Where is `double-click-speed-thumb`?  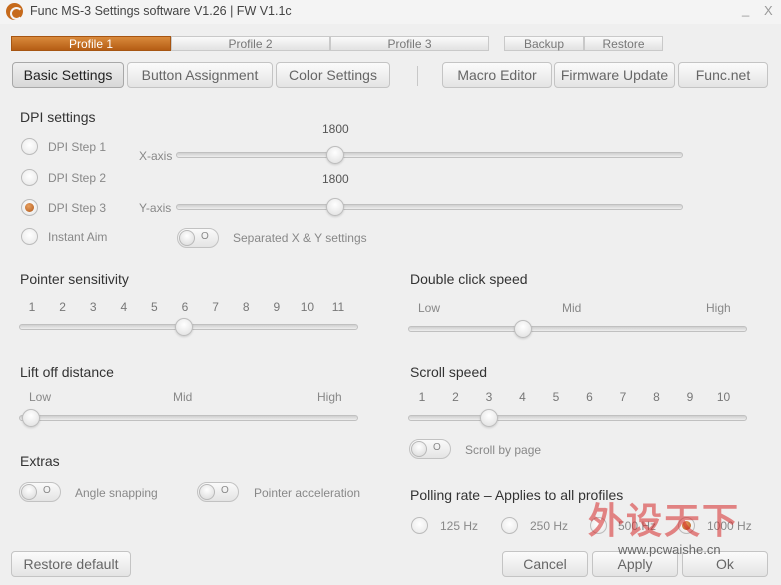
double-click-speed-thumb is located at coordinates (523, 329).